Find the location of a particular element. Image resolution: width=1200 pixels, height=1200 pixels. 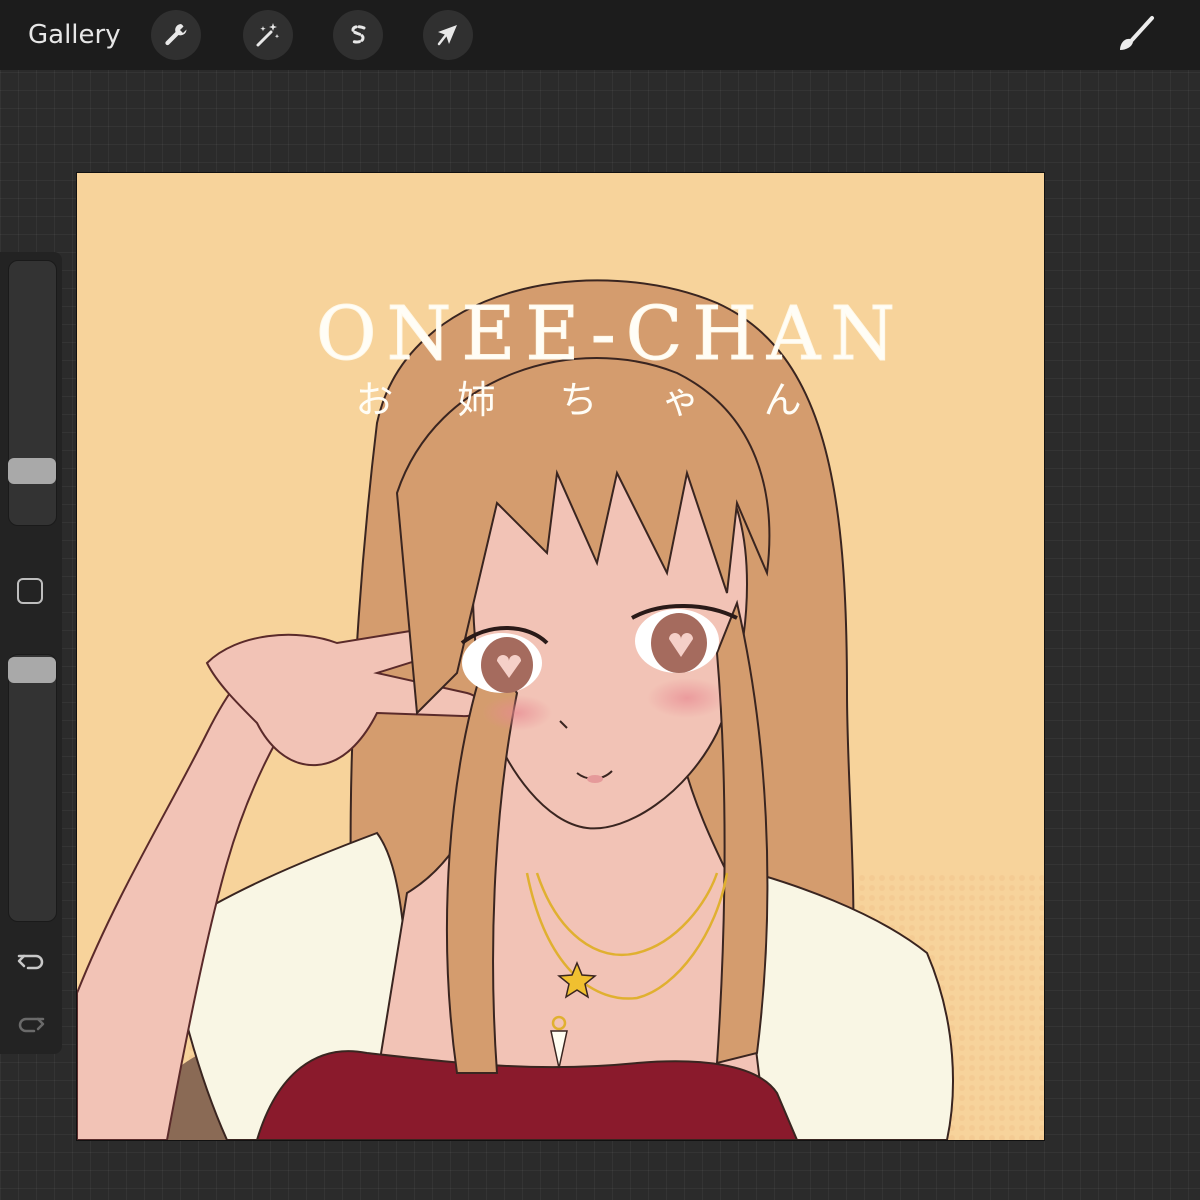

arrow-cursor-icon is located at coordinates (447, 35).